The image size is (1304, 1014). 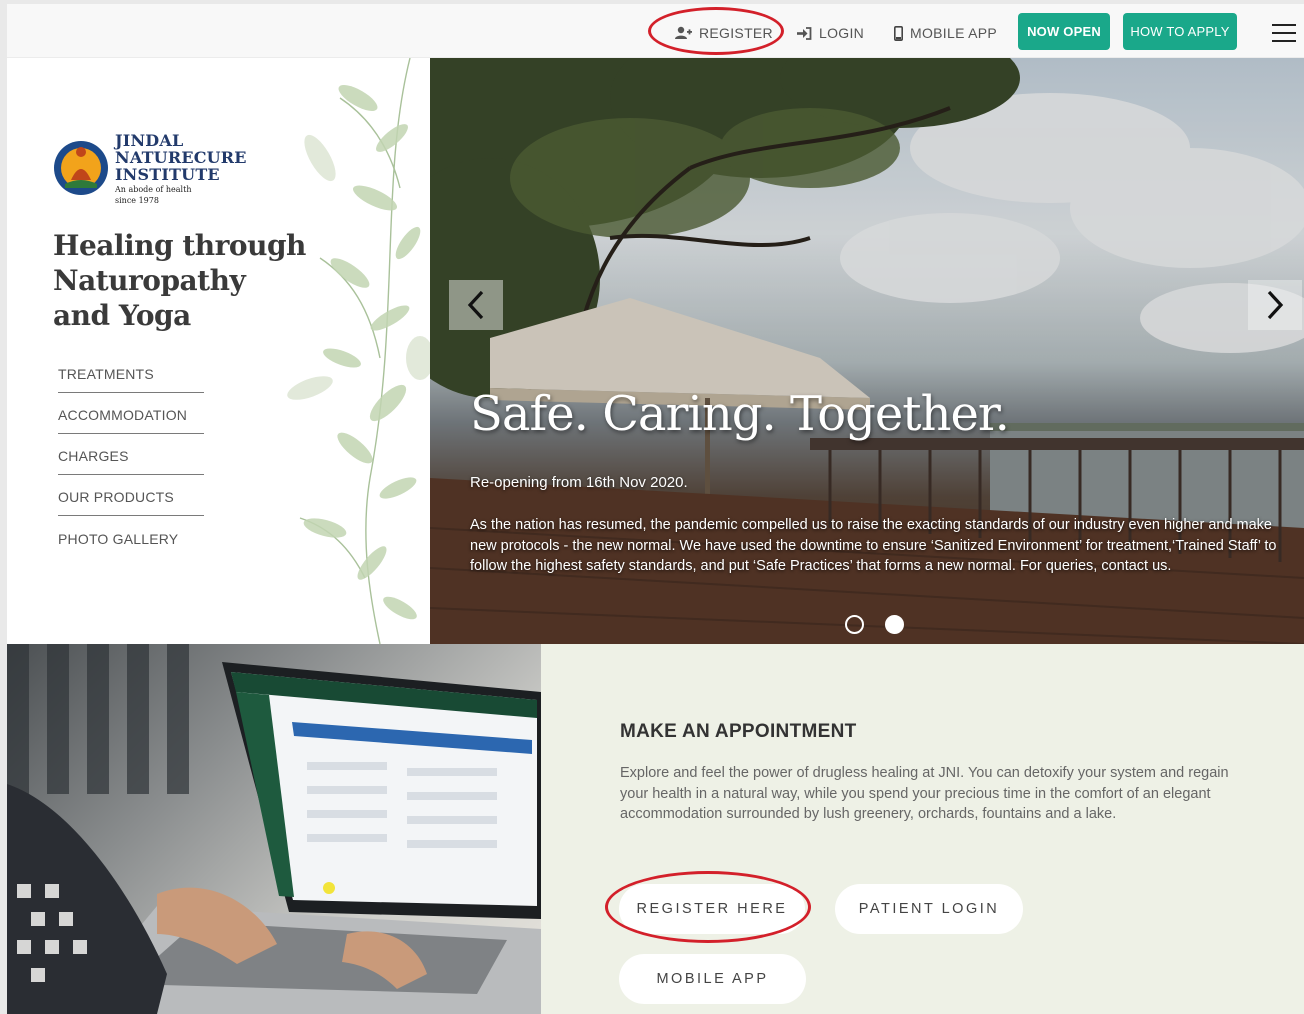 I want to click on slider-prev-button, so click(x=476, y=305).